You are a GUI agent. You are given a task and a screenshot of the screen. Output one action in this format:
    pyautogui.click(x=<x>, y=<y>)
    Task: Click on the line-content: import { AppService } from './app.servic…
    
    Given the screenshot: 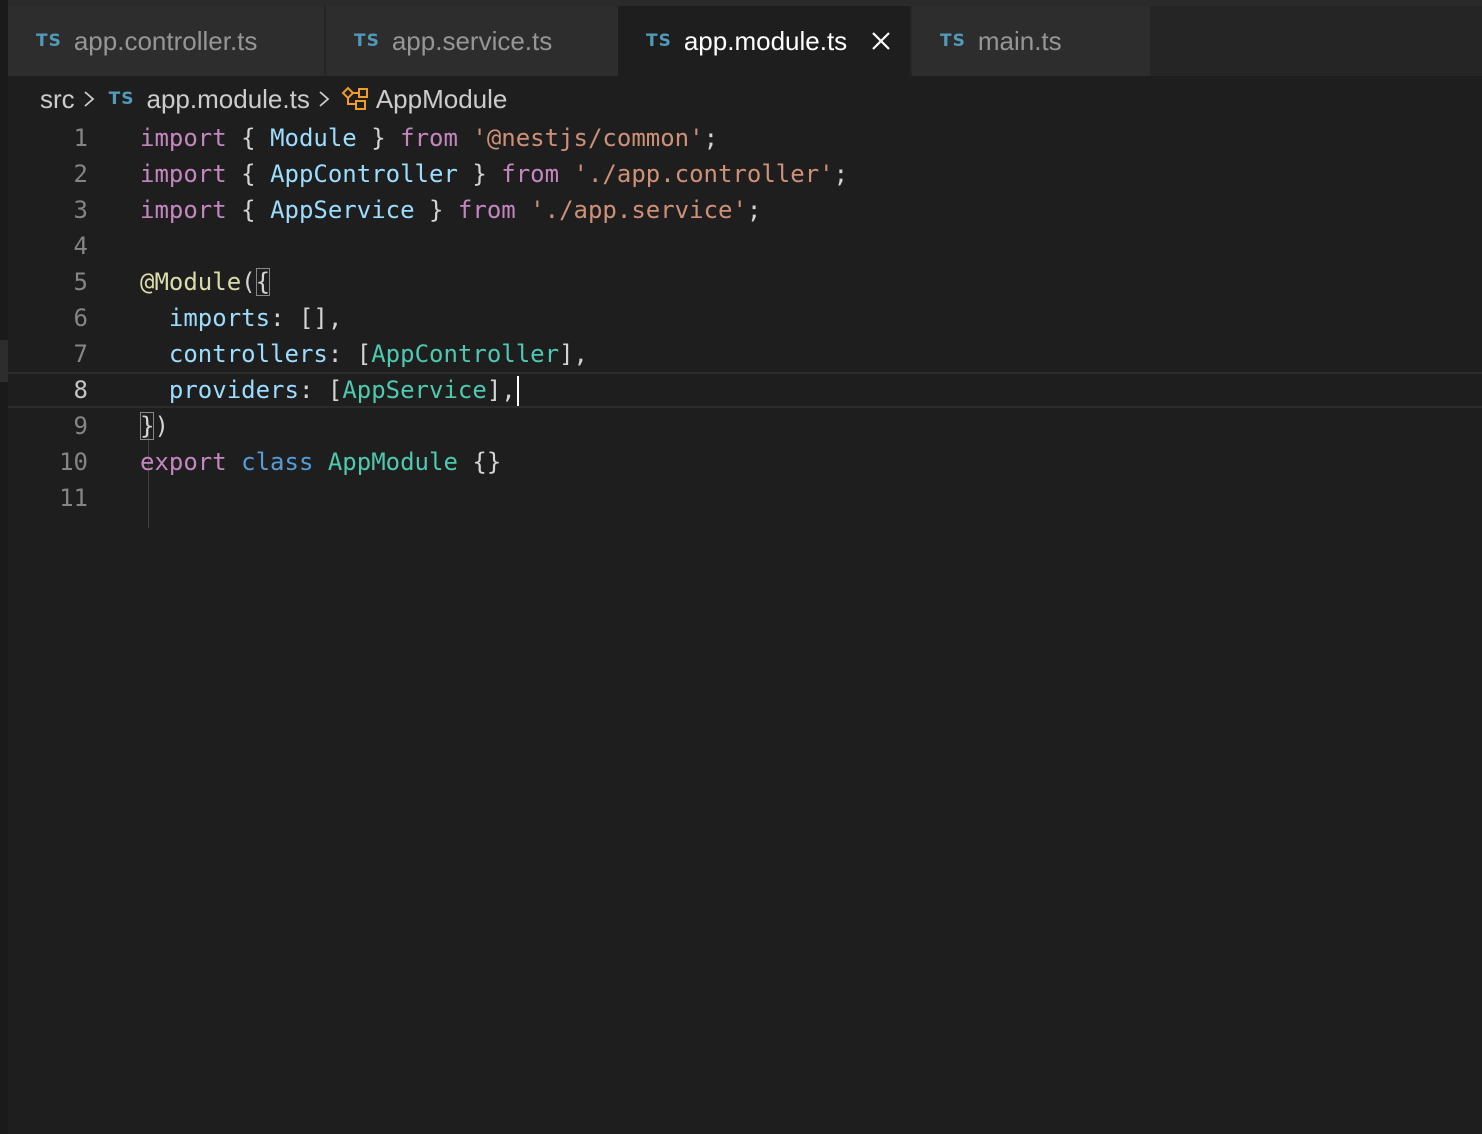 What is the action you would take?
    pyautogui.click(x=451, y=210)
    